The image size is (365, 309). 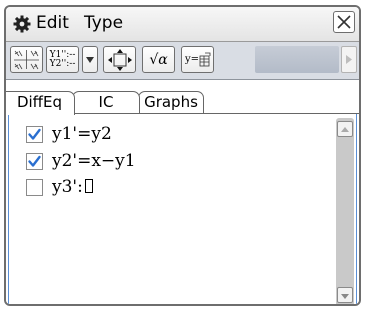 I want to click on equation-row: y2'=x−y1, so click(x=81, y=161).